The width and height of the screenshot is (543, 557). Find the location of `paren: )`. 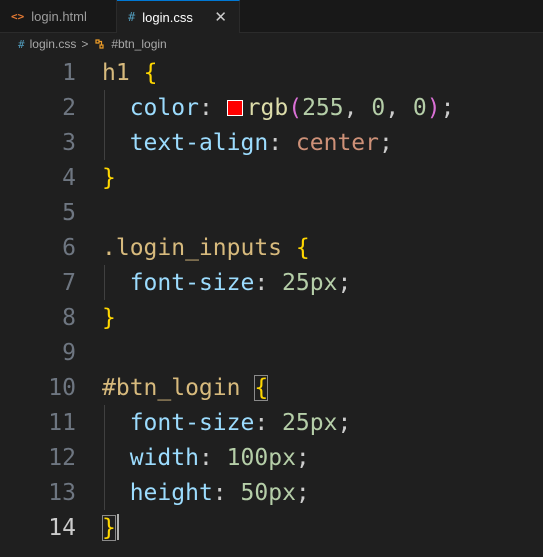

paren: ) is located at coordinates (433, 107).